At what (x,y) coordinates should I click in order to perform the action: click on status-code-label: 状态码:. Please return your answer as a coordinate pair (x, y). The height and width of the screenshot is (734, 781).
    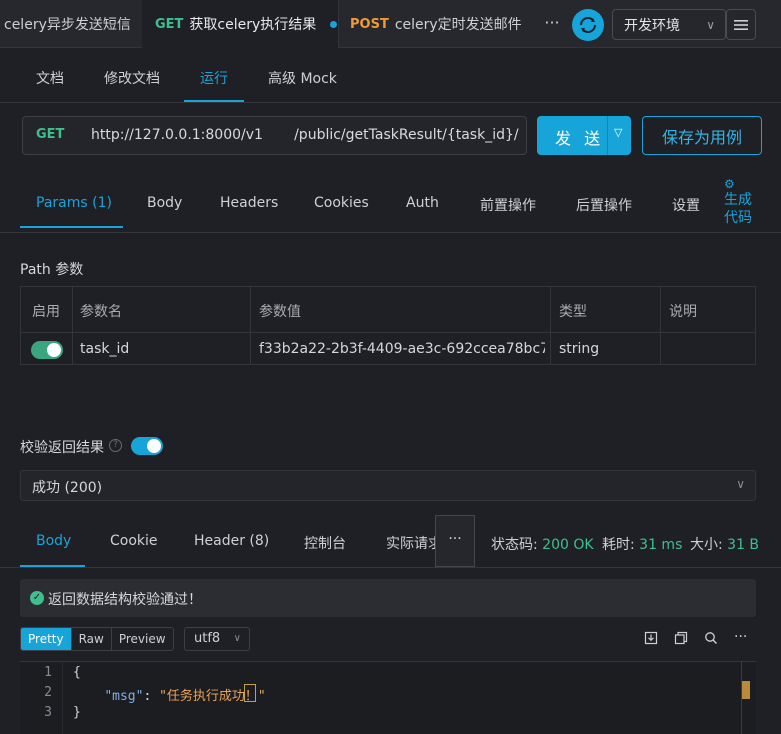
    Looking at the image, I should click on (514, 545).